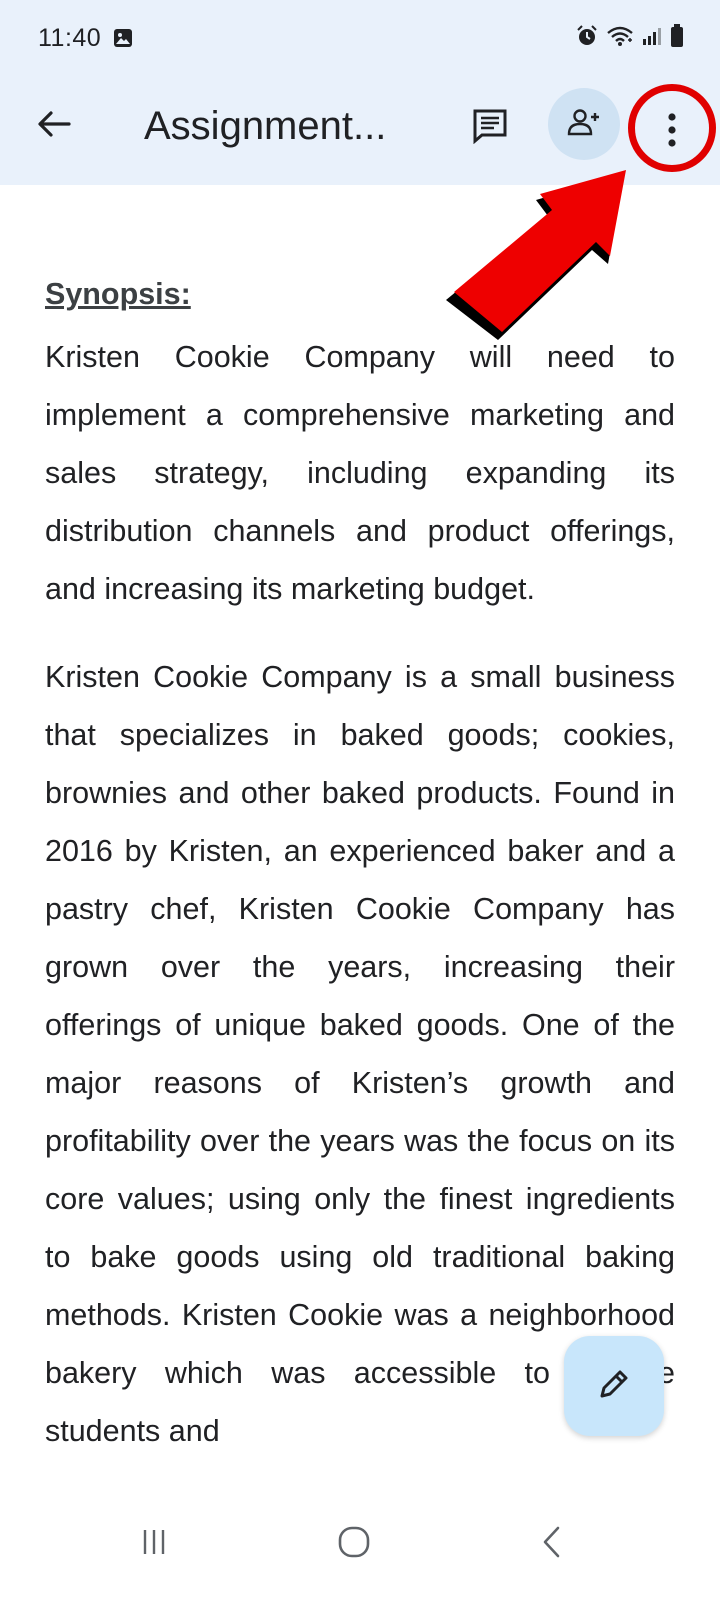  What do you see at coordinates (123, 38) in the screenshot?
I see `photo-icon` at bounding box center [123, 38].